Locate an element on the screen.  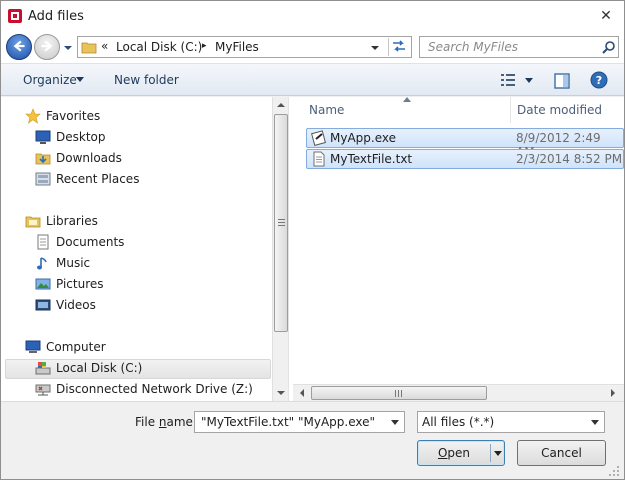
breadcrumb-local-disk: Local Disk (C:) is located at coordinates (159, 47).